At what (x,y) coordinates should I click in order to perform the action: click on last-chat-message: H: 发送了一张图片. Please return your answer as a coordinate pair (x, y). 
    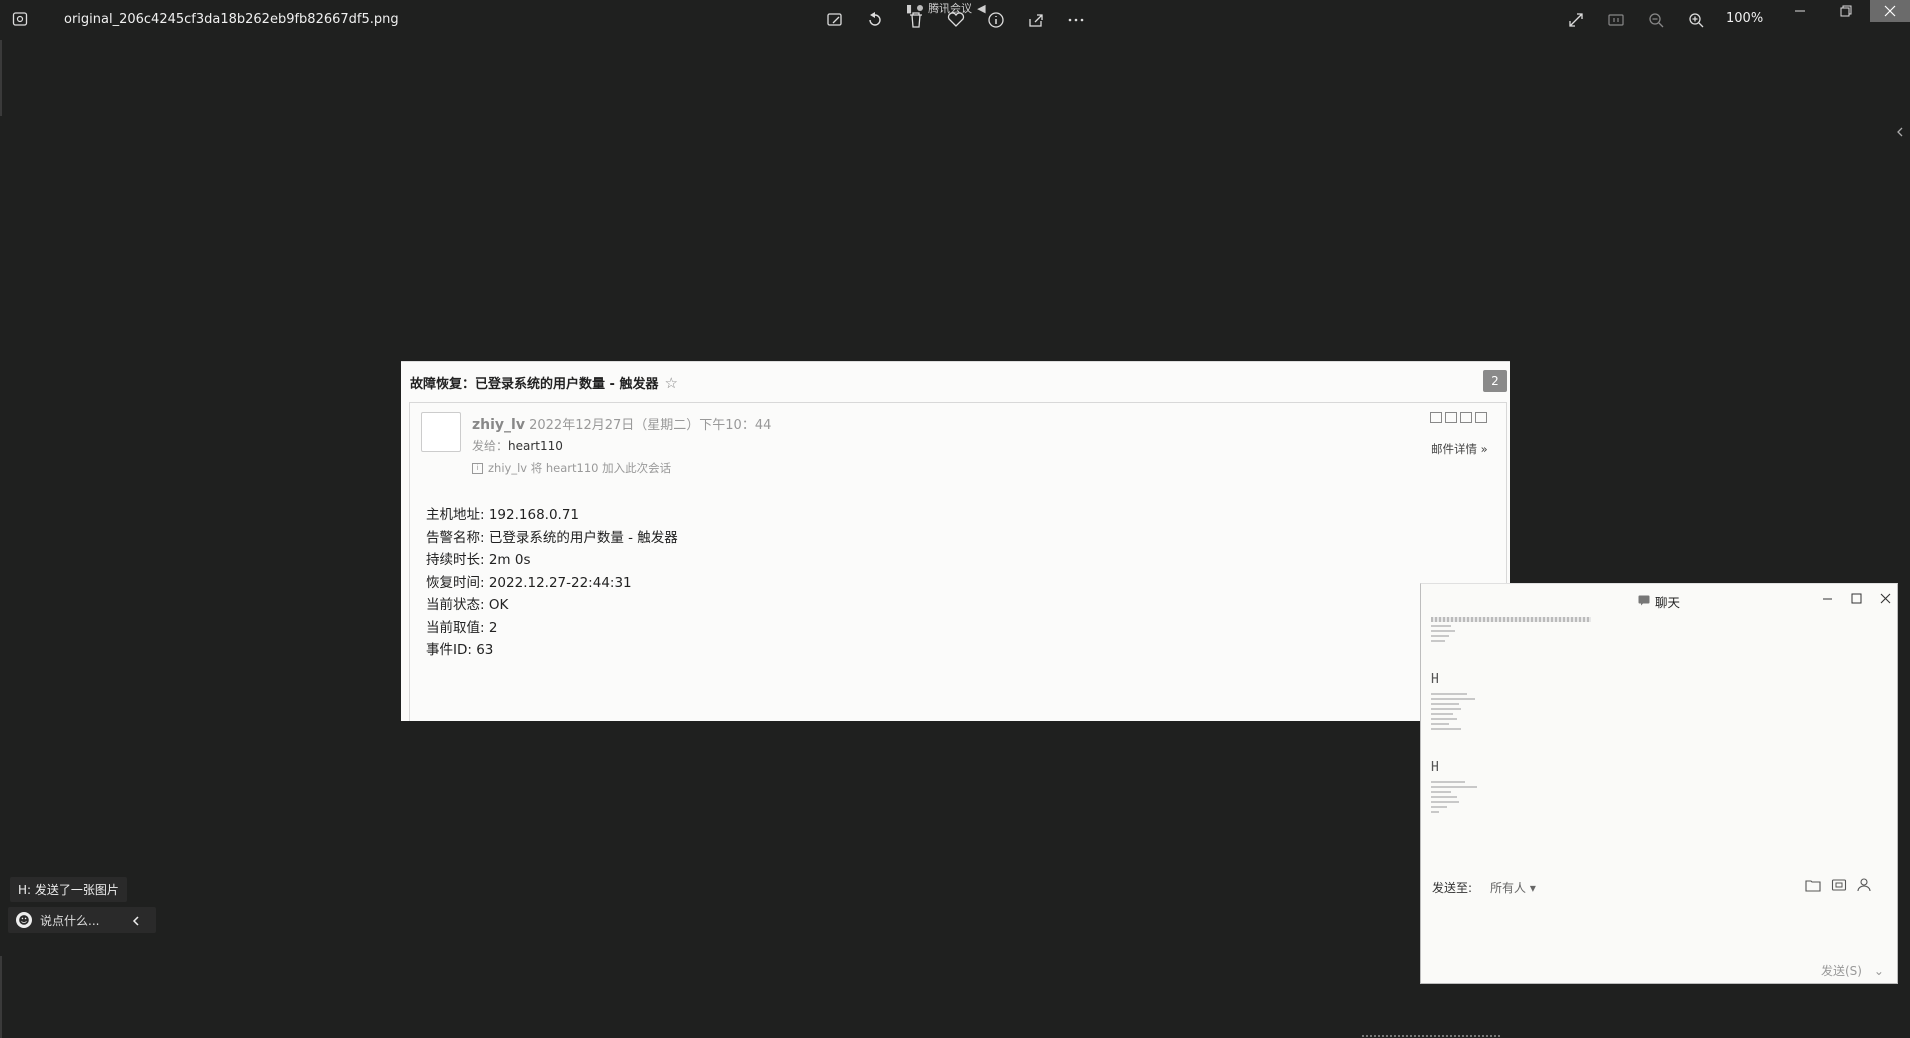
    Looking at the image, I should click on (68, 889).